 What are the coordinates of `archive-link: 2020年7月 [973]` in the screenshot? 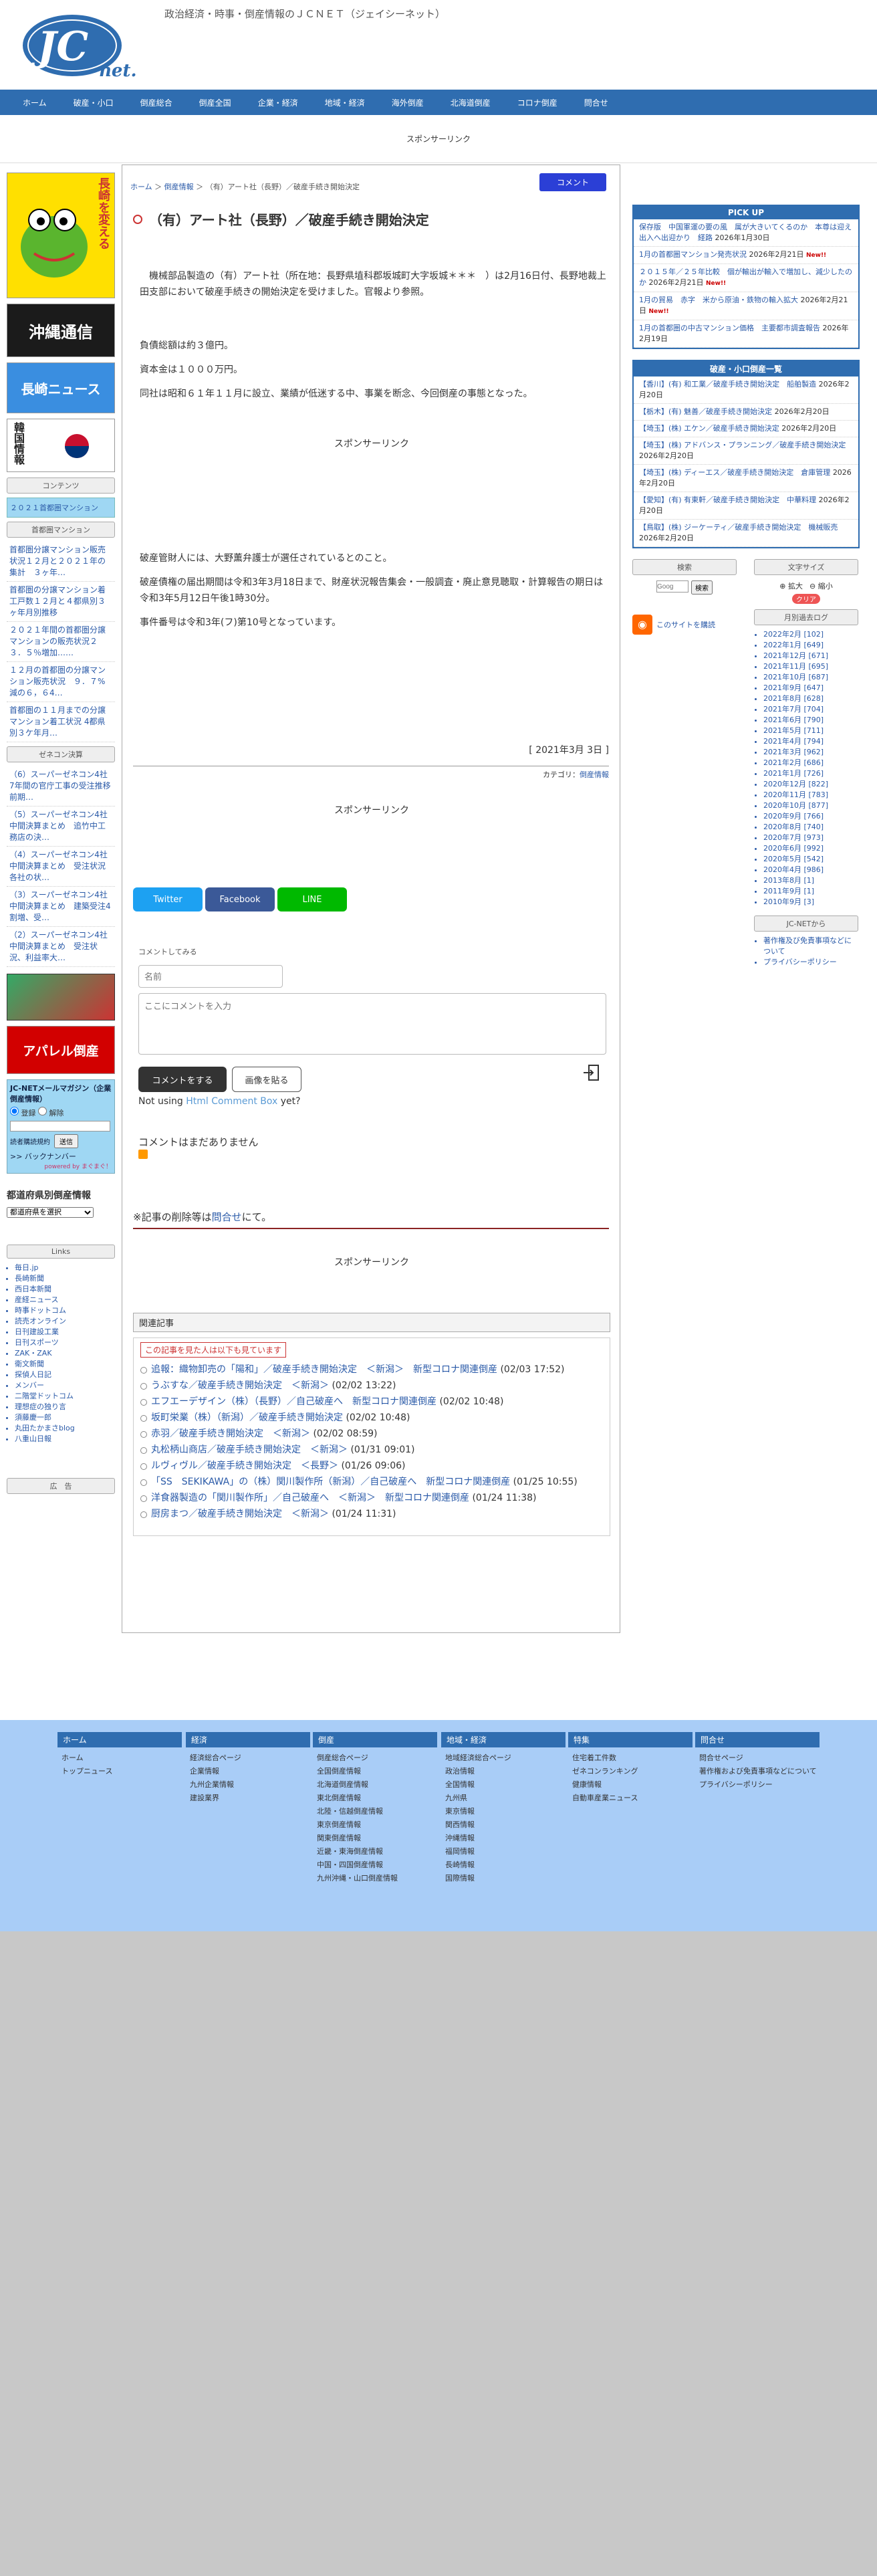 It's located at (810, 838).